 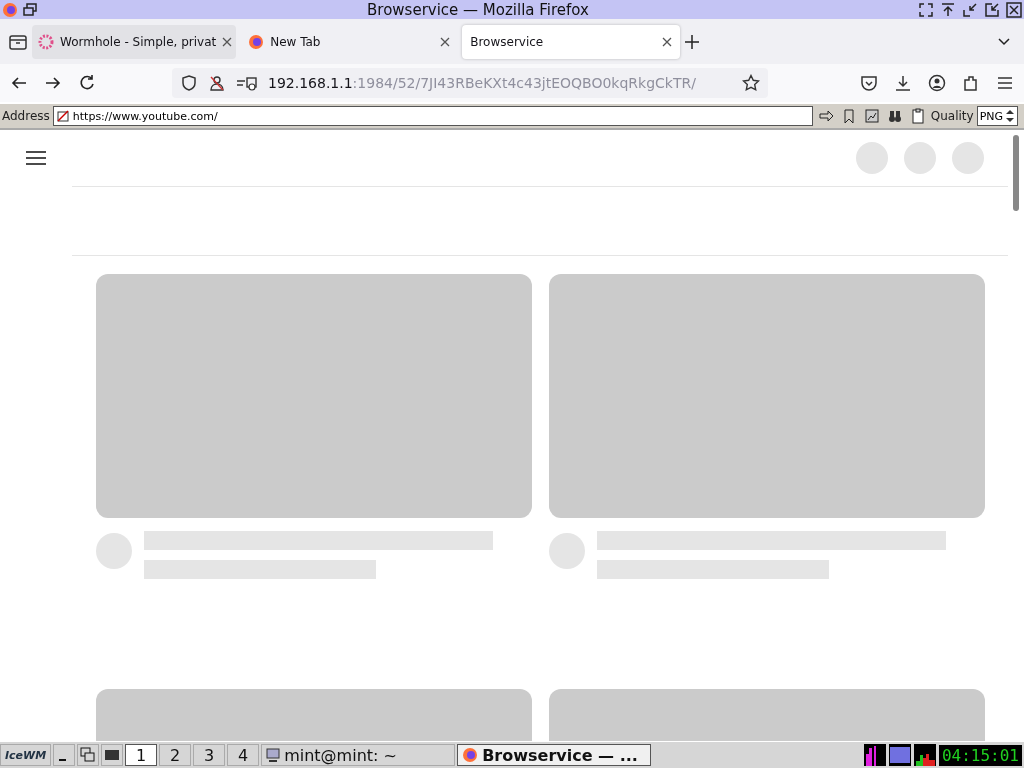 What do you see at coordinates (310, 83) in the screenshot?
I see `url-host: 192.168.1.1` at bounding box center [310, 83].